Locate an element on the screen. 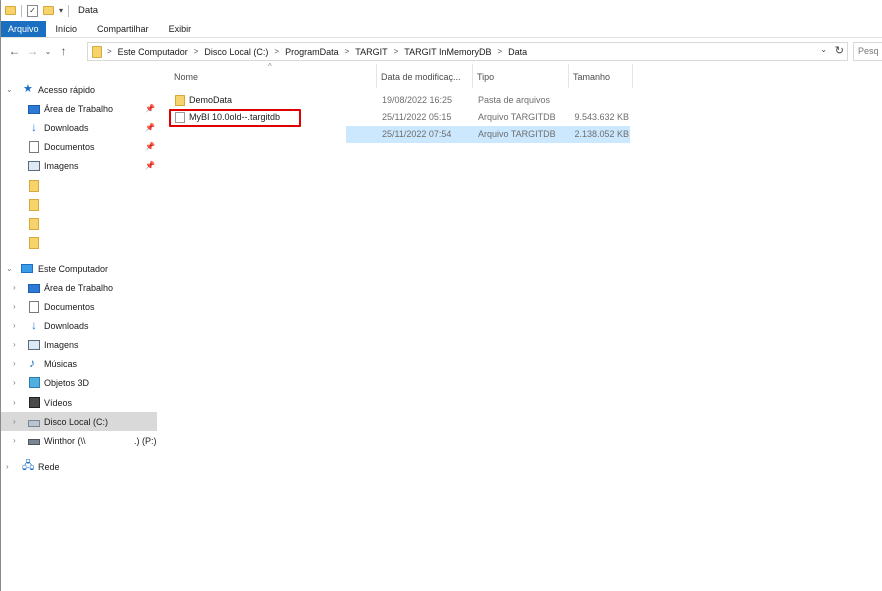 Image resolution: width=882 pixels, height=591 pixels. file-date: 19/08/2022 16:25 is located at coordinates (417, 100).